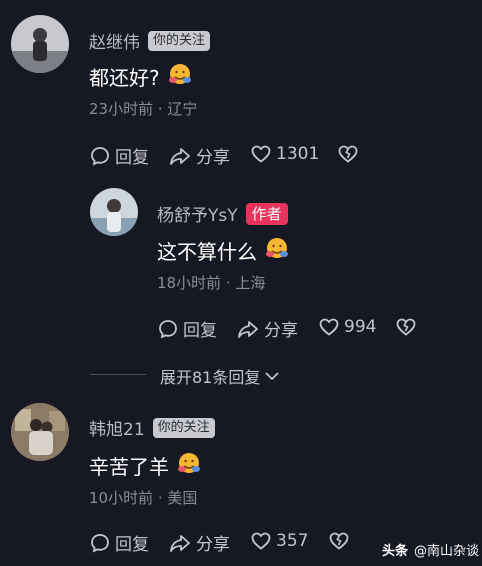 This screenshot has height=566, width=482. I want to click on watermark-brand: 头条, so click(395, 551).